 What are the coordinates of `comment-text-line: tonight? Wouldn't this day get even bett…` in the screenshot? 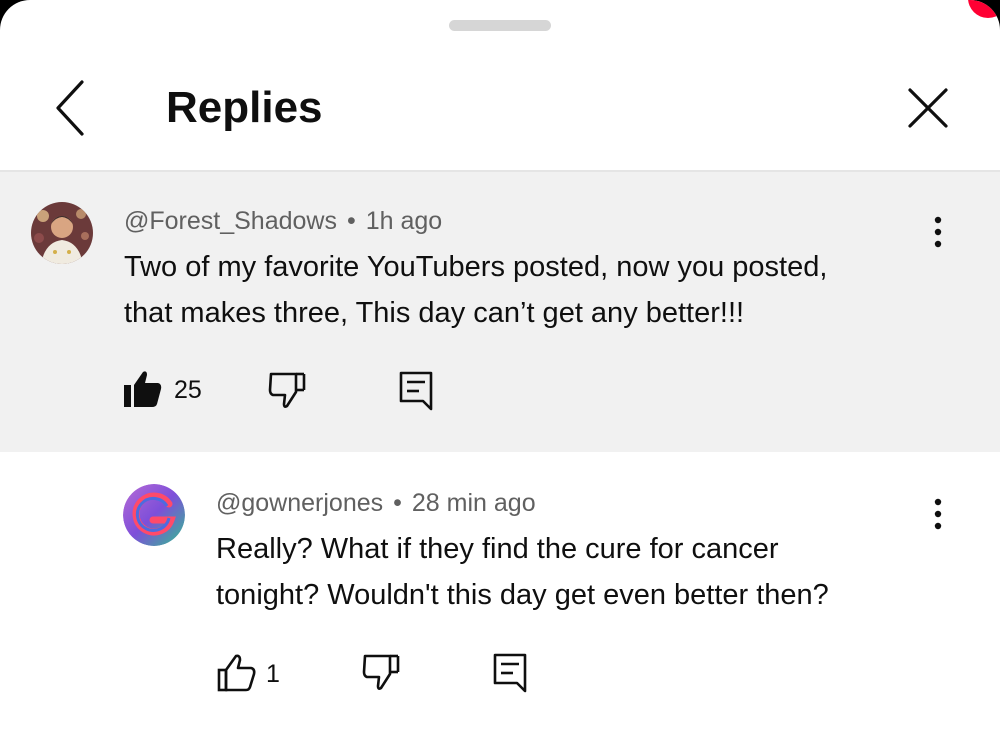 It's located at (522, 595).